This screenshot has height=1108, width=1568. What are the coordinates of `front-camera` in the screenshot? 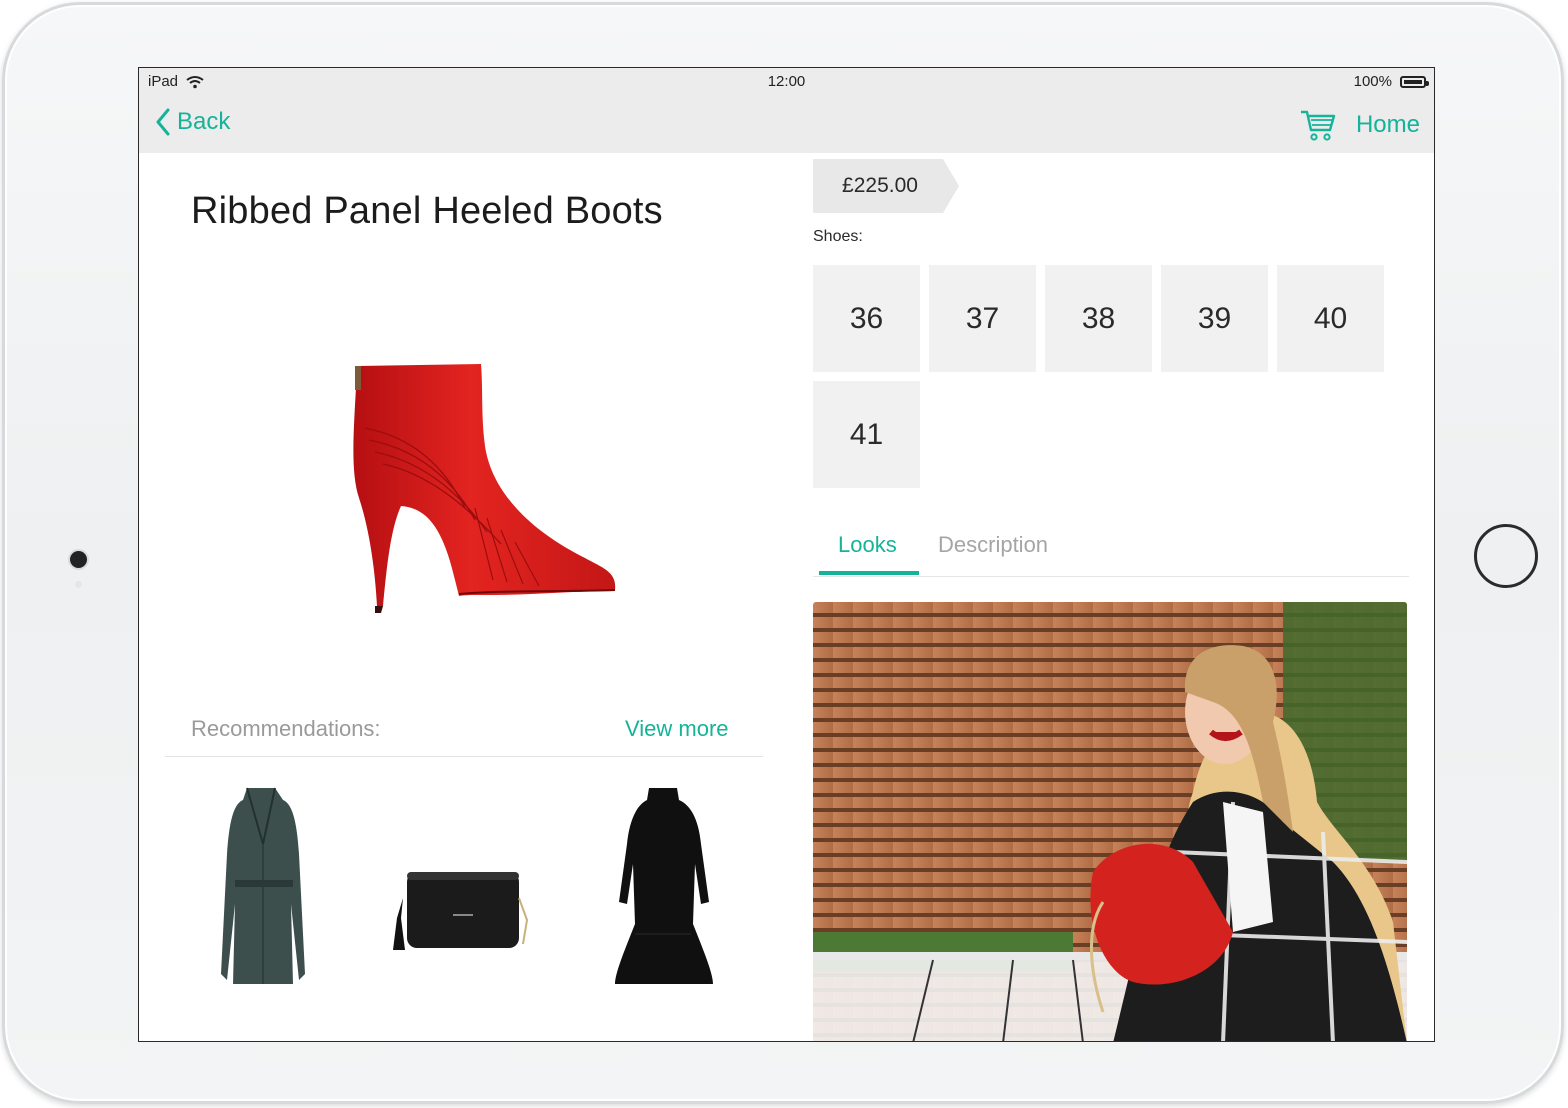 It's located at (78, 559).